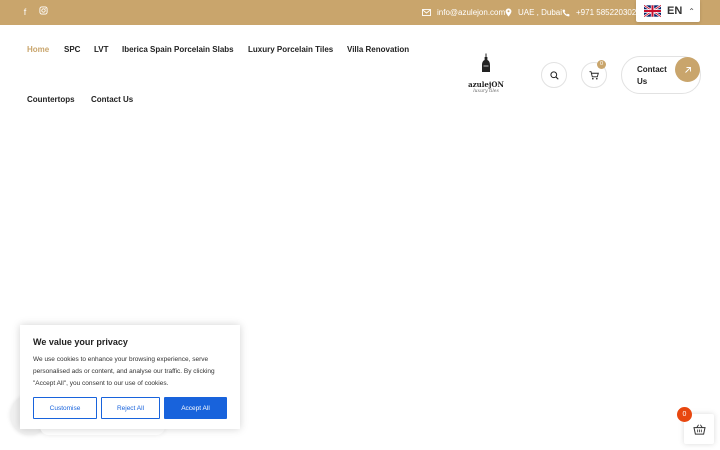  Describe the element at coordinates (699, 429) in the screenshot. I see `basket-icon` at that location.